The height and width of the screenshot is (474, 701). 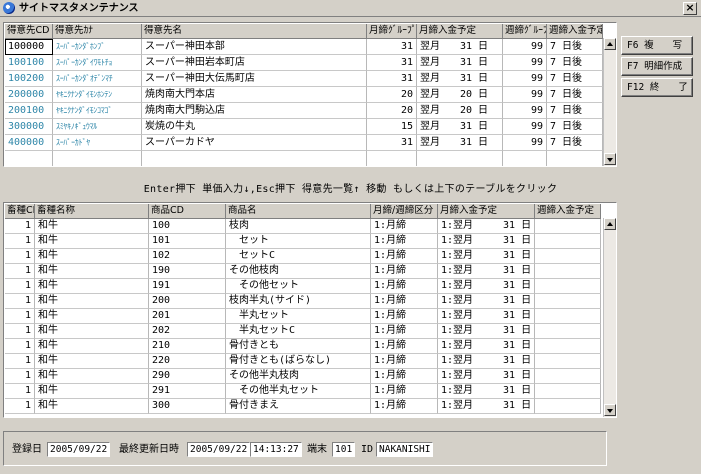 I want to click on cell-name: 炭焼の牛丸, so click(x=254, y=127).